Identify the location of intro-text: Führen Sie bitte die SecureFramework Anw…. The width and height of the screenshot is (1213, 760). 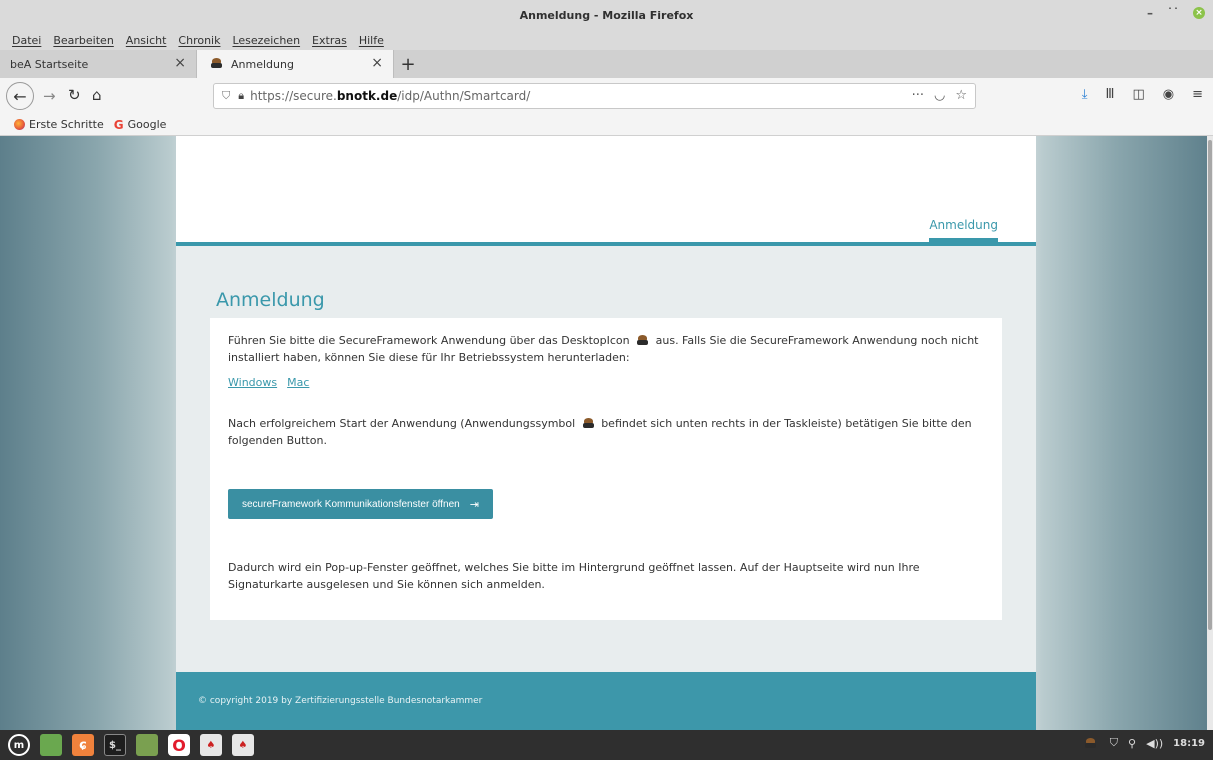
(606, 349).